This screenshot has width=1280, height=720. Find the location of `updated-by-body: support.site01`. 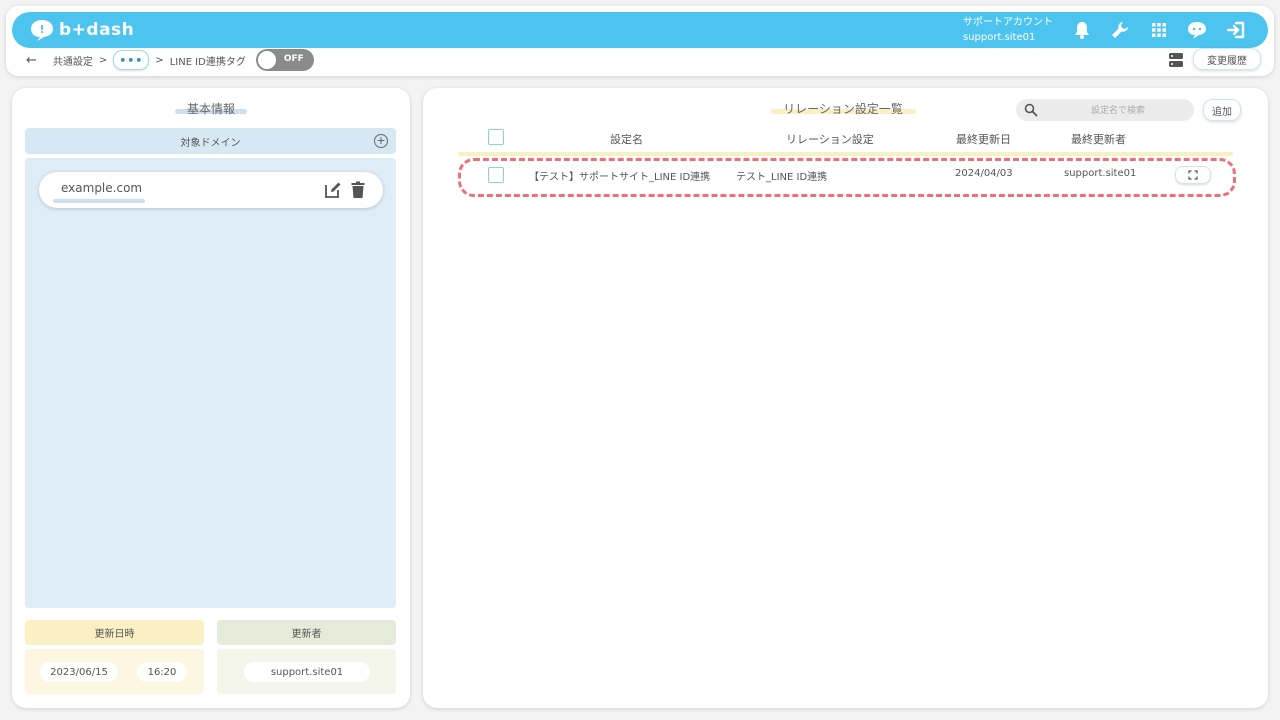

updated-by-body: support.site01 is located at coordinates (306, 671).